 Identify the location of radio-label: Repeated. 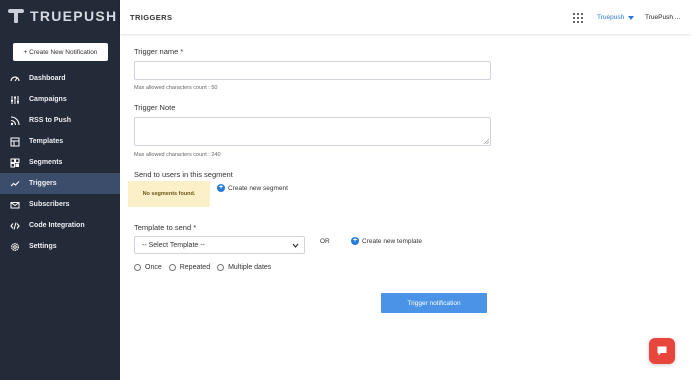
(195, 267).